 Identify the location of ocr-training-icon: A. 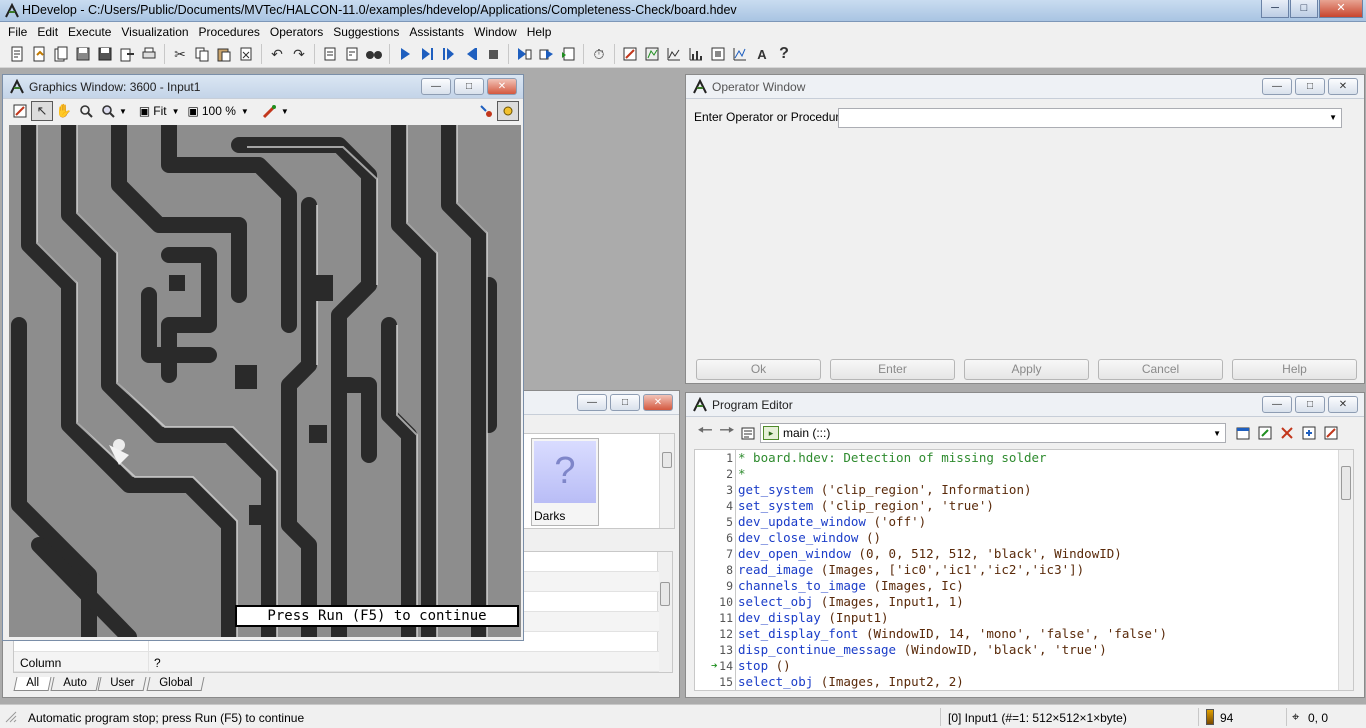
(762, 54).